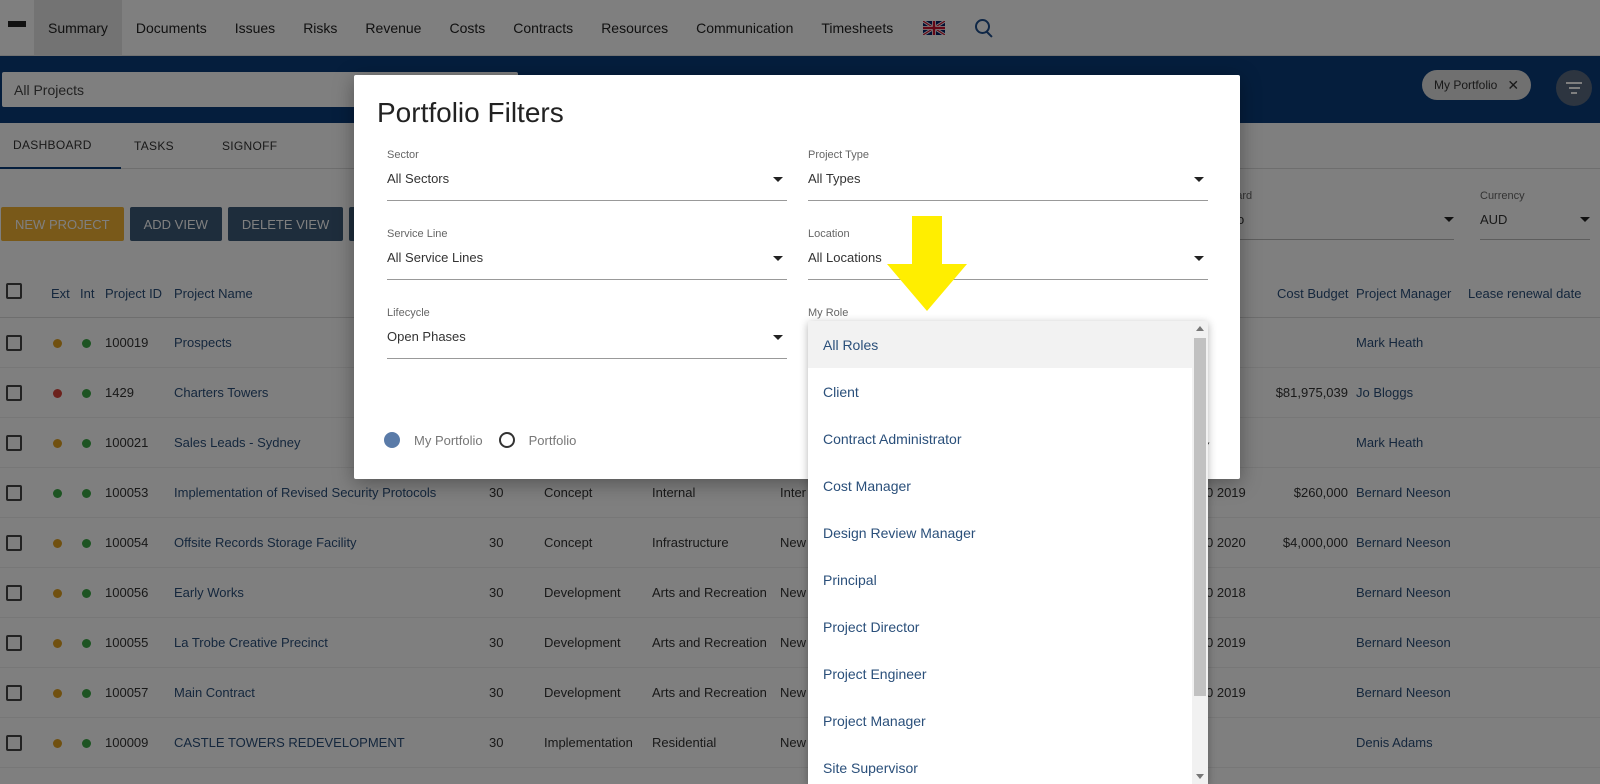 The height and width of the screenshot is (784, 1600). Describe the element at coordinates (1000, 579) in the screenshot. I see `role-option: Principal` at that location.